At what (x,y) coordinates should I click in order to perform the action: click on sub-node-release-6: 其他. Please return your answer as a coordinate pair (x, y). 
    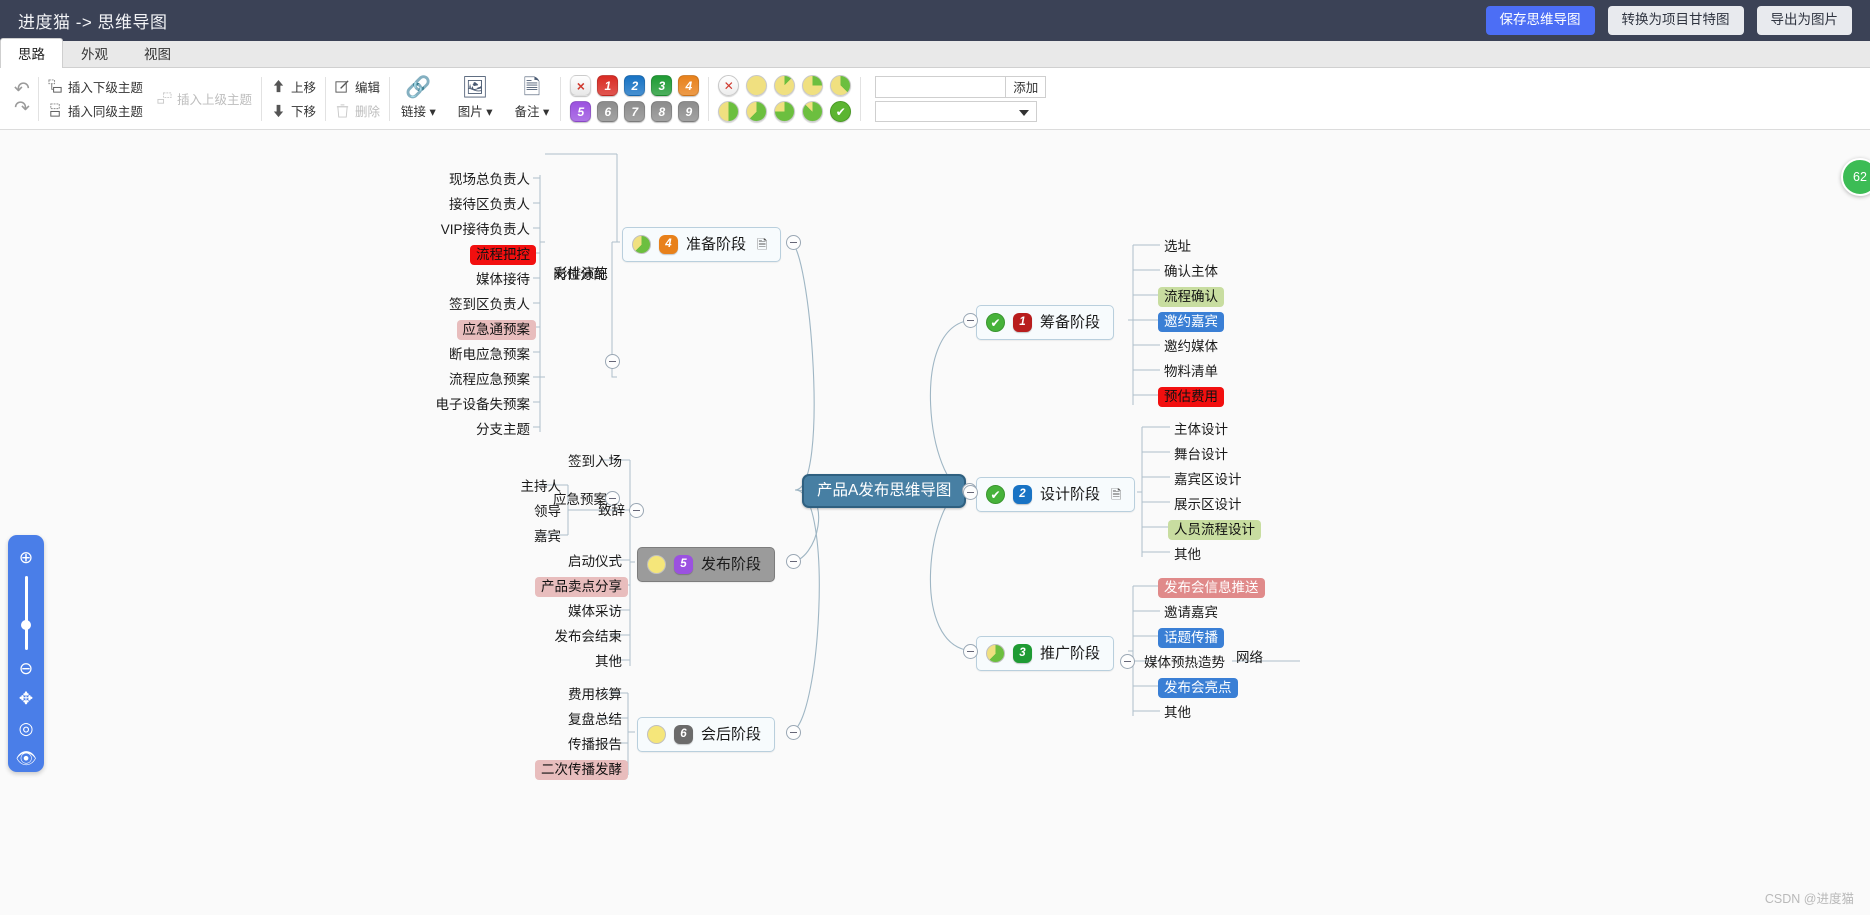
    Looking at the image, I should click on (608, 662).